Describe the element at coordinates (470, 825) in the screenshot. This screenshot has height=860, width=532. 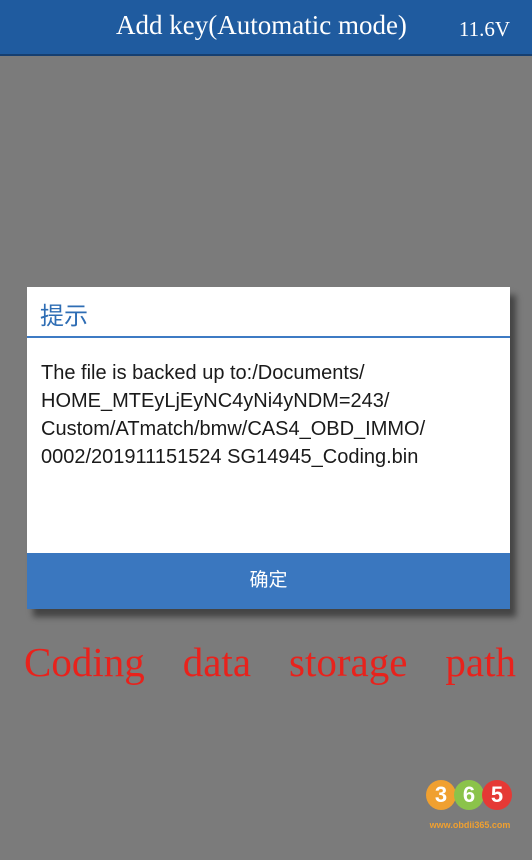
I see `watermark-url: www.obdii365.com` at that location.